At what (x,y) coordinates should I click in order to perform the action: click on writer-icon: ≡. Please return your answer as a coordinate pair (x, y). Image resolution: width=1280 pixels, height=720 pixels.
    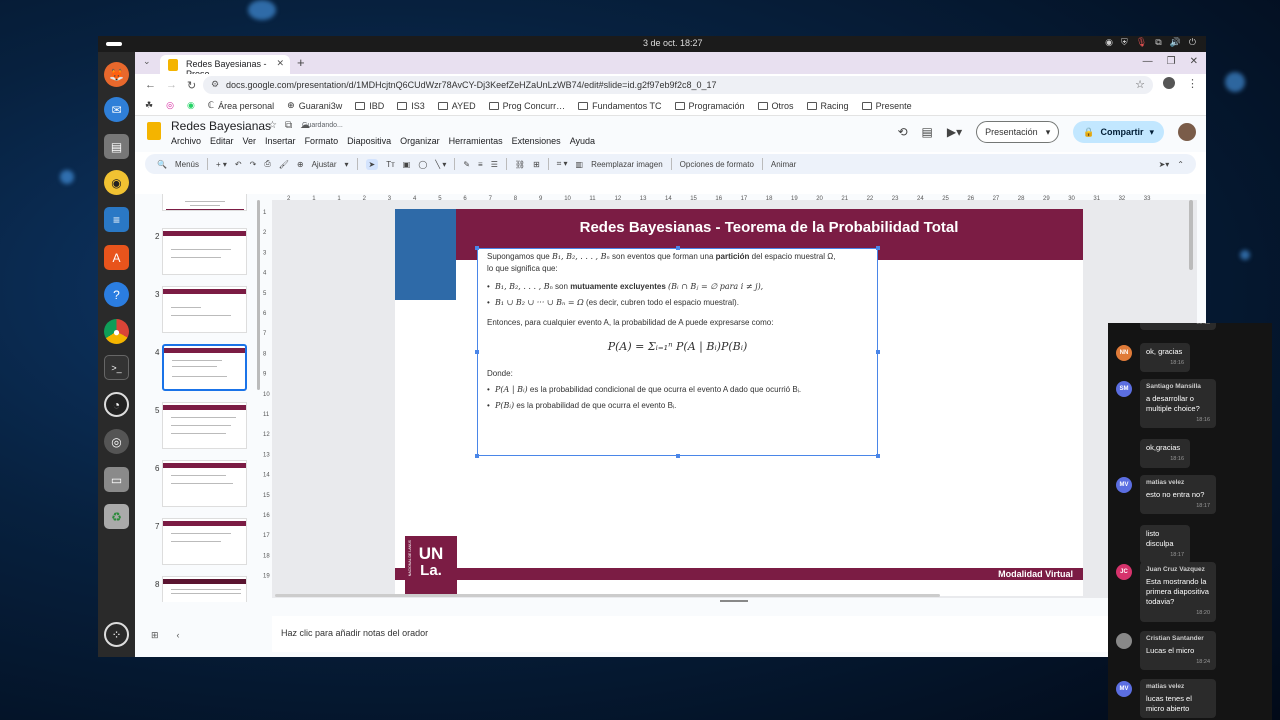
    Looking at the image, I should click on (116, 219).